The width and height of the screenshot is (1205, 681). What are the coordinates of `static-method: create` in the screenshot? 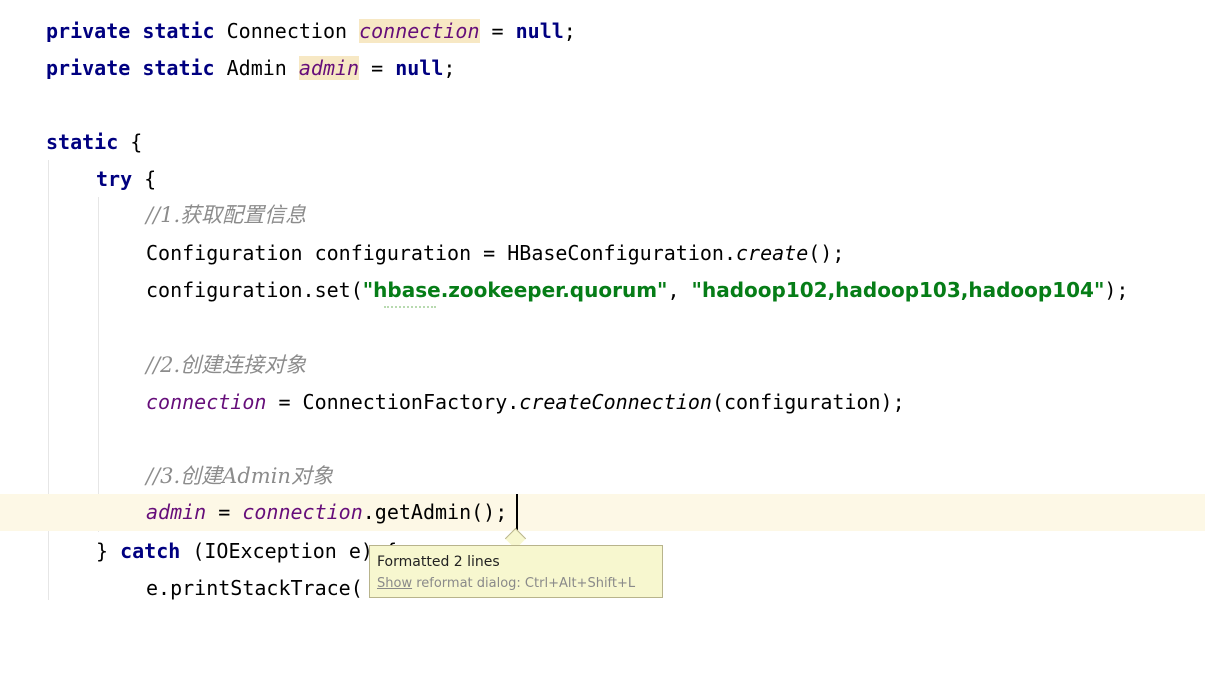 It's located at (772, 253).